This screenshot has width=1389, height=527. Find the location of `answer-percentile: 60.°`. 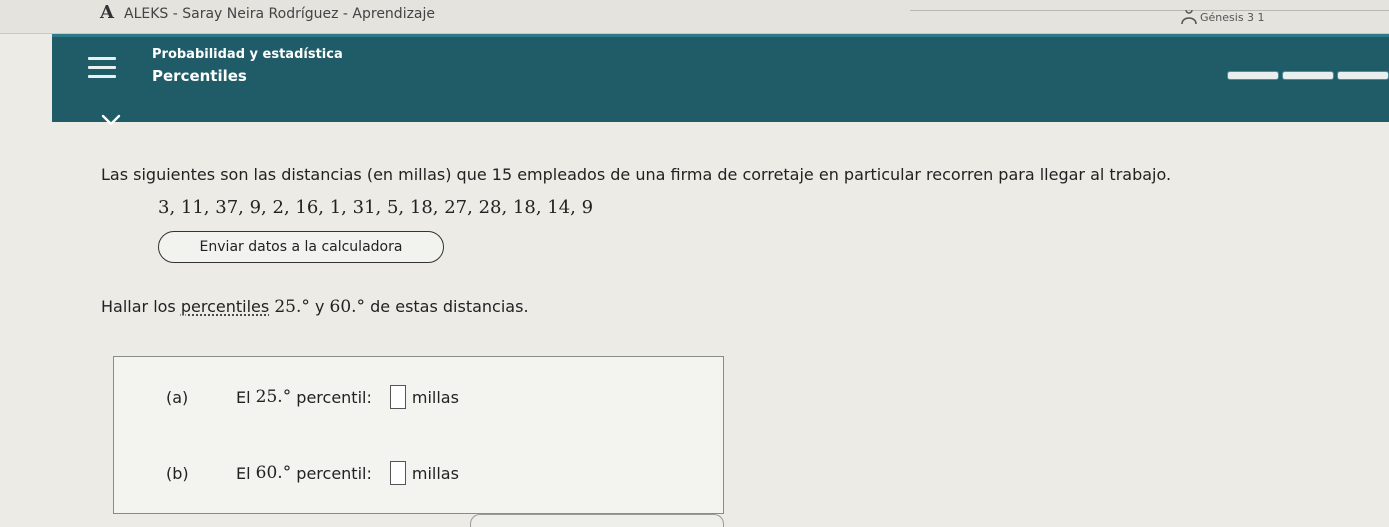

answer-percentile: 60.° is located at coordinates (273, 473).